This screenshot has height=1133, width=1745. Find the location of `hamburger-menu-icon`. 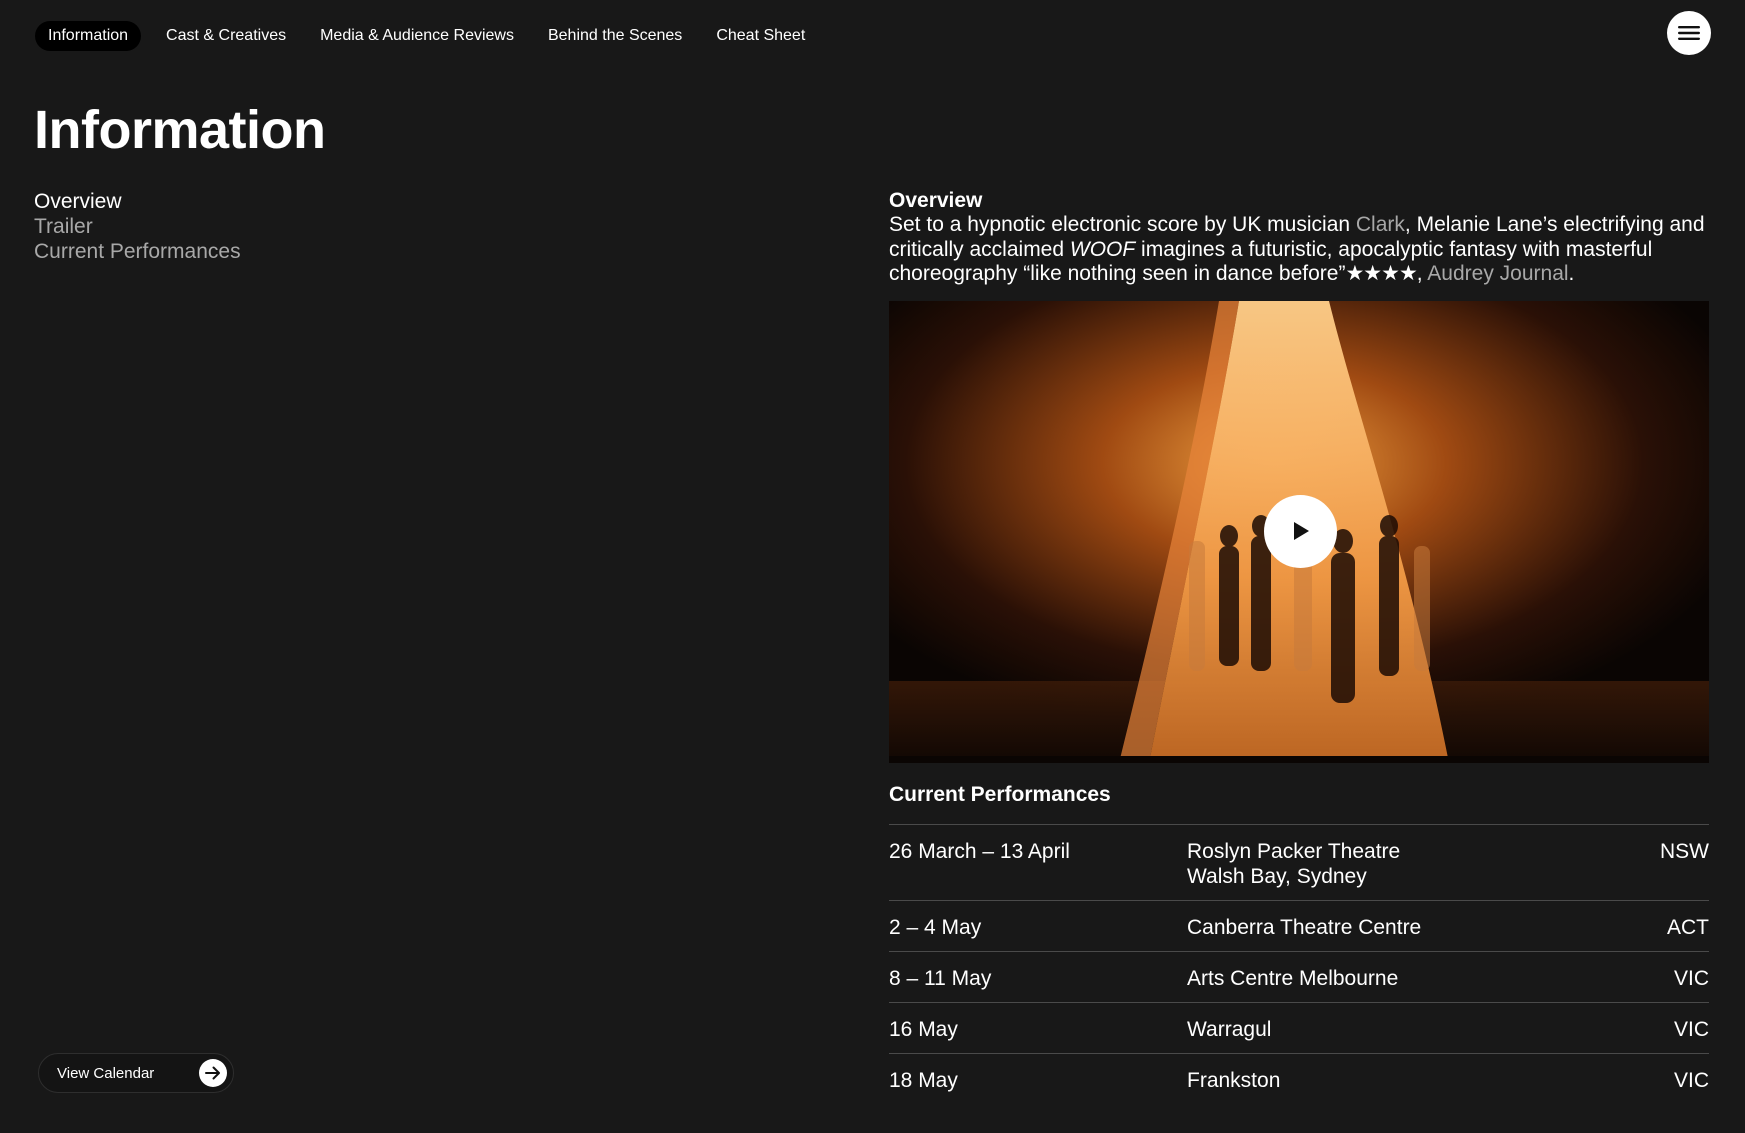

hamburger-menu-icon is located at coordinates (1689, 33).